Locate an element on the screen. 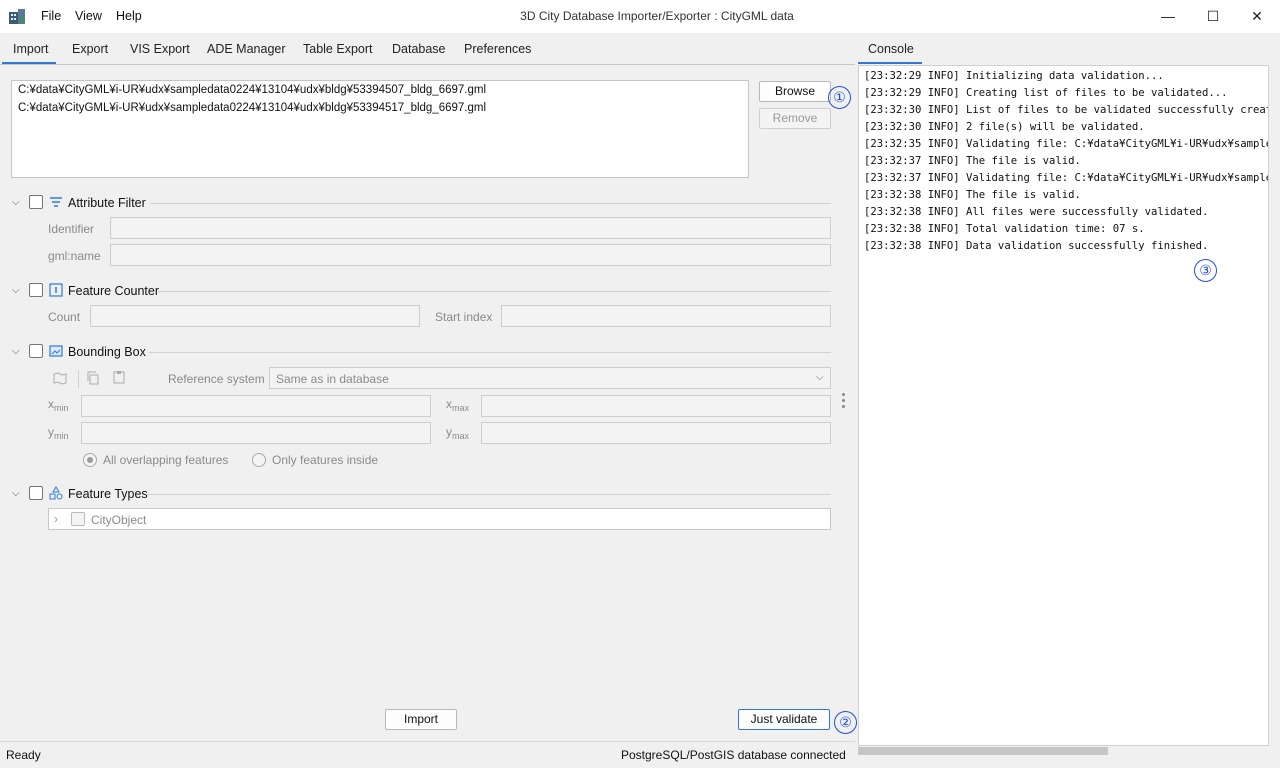 The image size is (1280, 768). ymin-input is located at coordinates (256, 433).